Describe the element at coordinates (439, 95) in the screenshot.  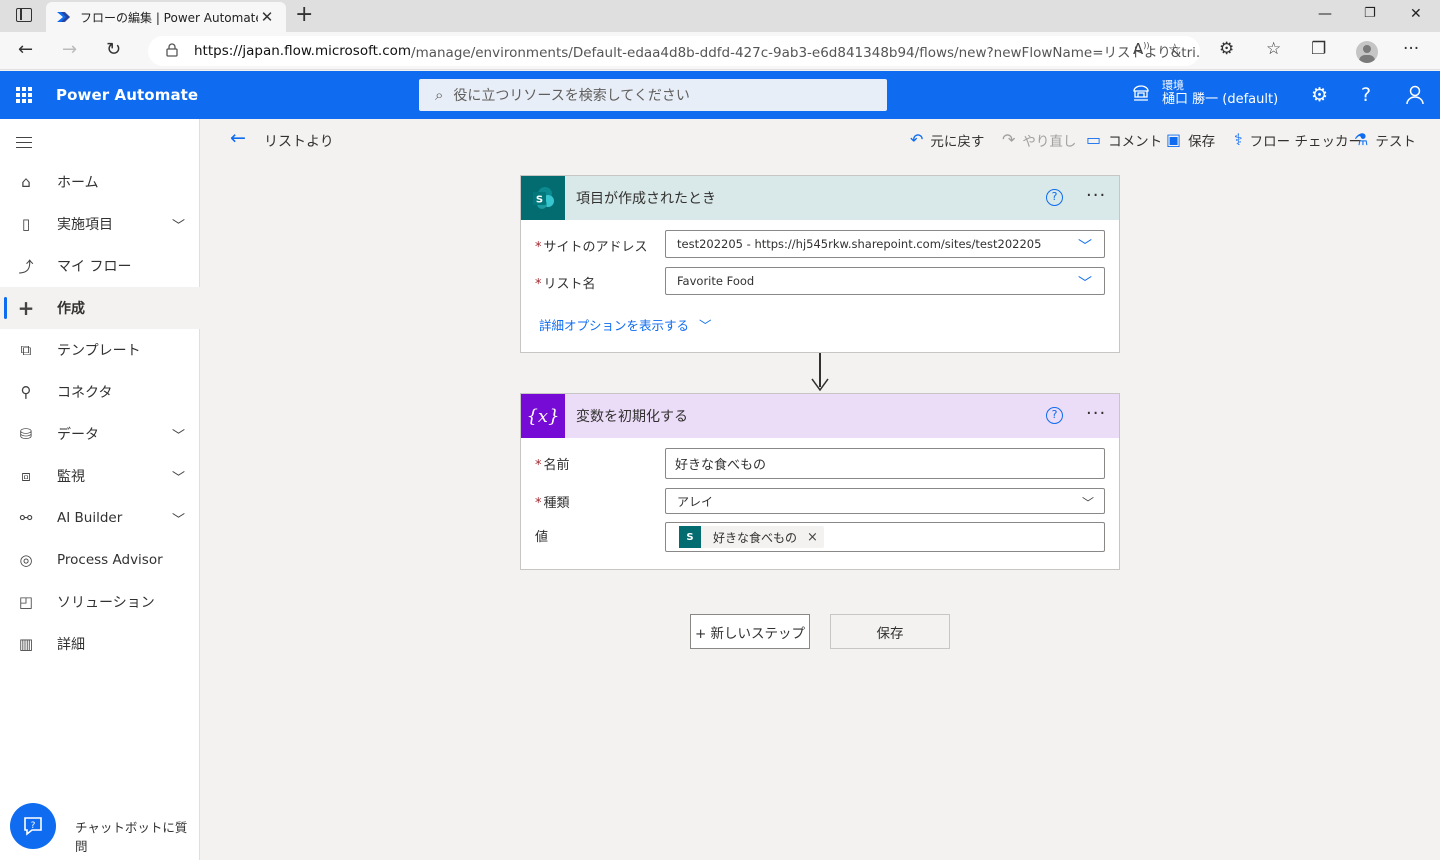
I see `search-icon: ⌕` at that location.